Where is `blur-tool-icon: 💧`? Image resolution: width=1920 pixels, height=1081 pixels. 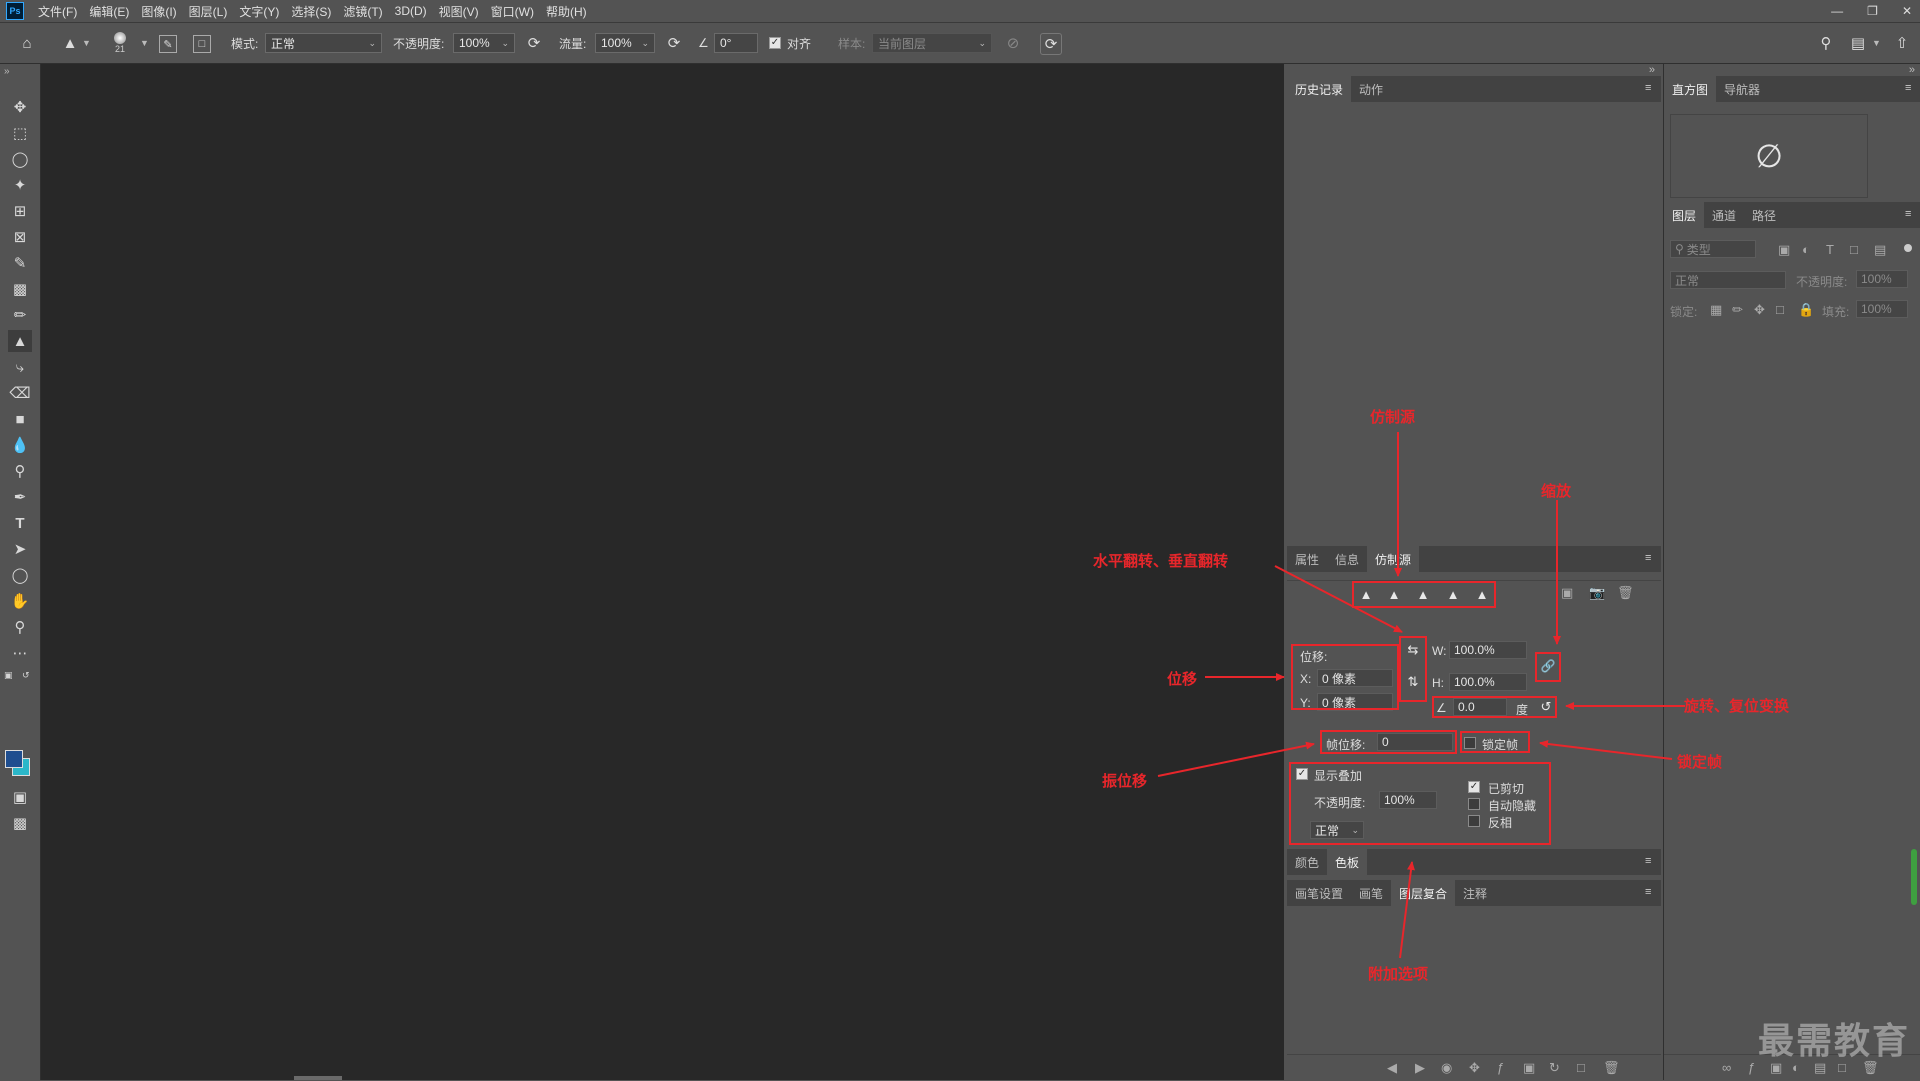 blur-tool-icon: 💧 is located at coordinates (20, 445).